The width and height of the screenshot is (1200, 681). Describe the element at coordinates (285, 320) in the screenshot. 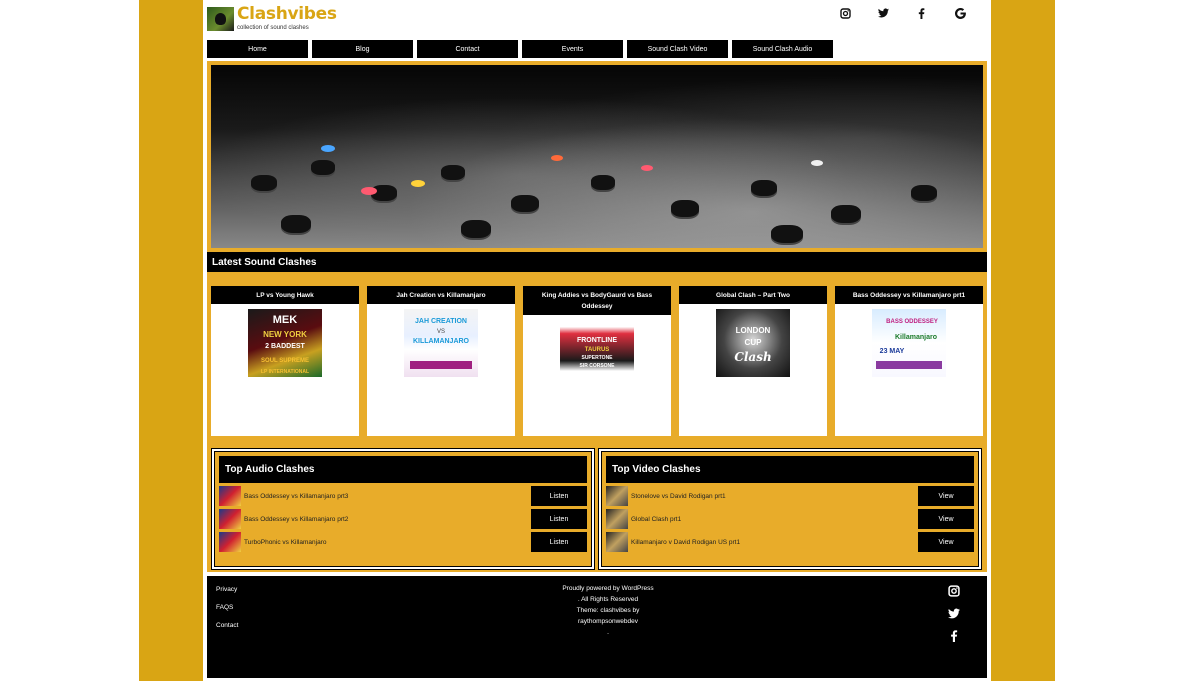

I see `svg-text: MEK` at that location.